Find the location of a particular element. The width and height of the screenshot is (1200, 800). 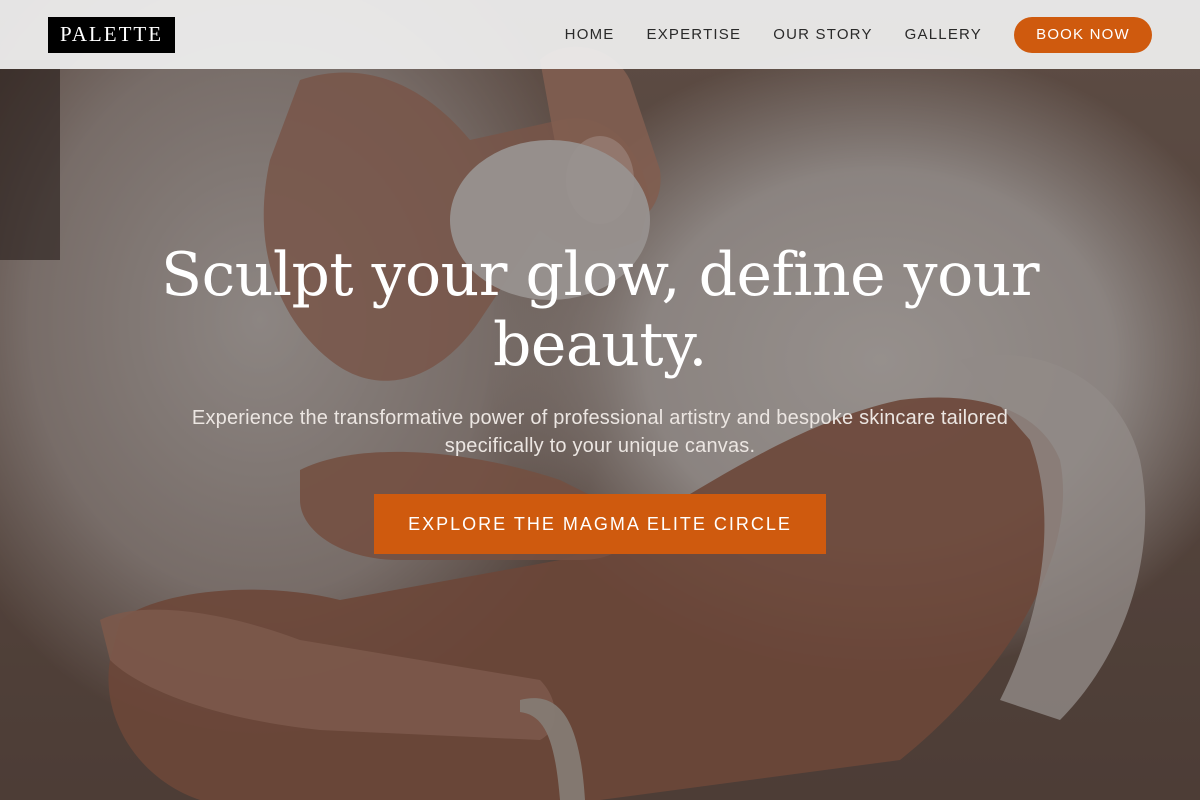

main-nav: HOME EXPERTISE OUR STORY GALLERY is located at coordinates (773, 34).